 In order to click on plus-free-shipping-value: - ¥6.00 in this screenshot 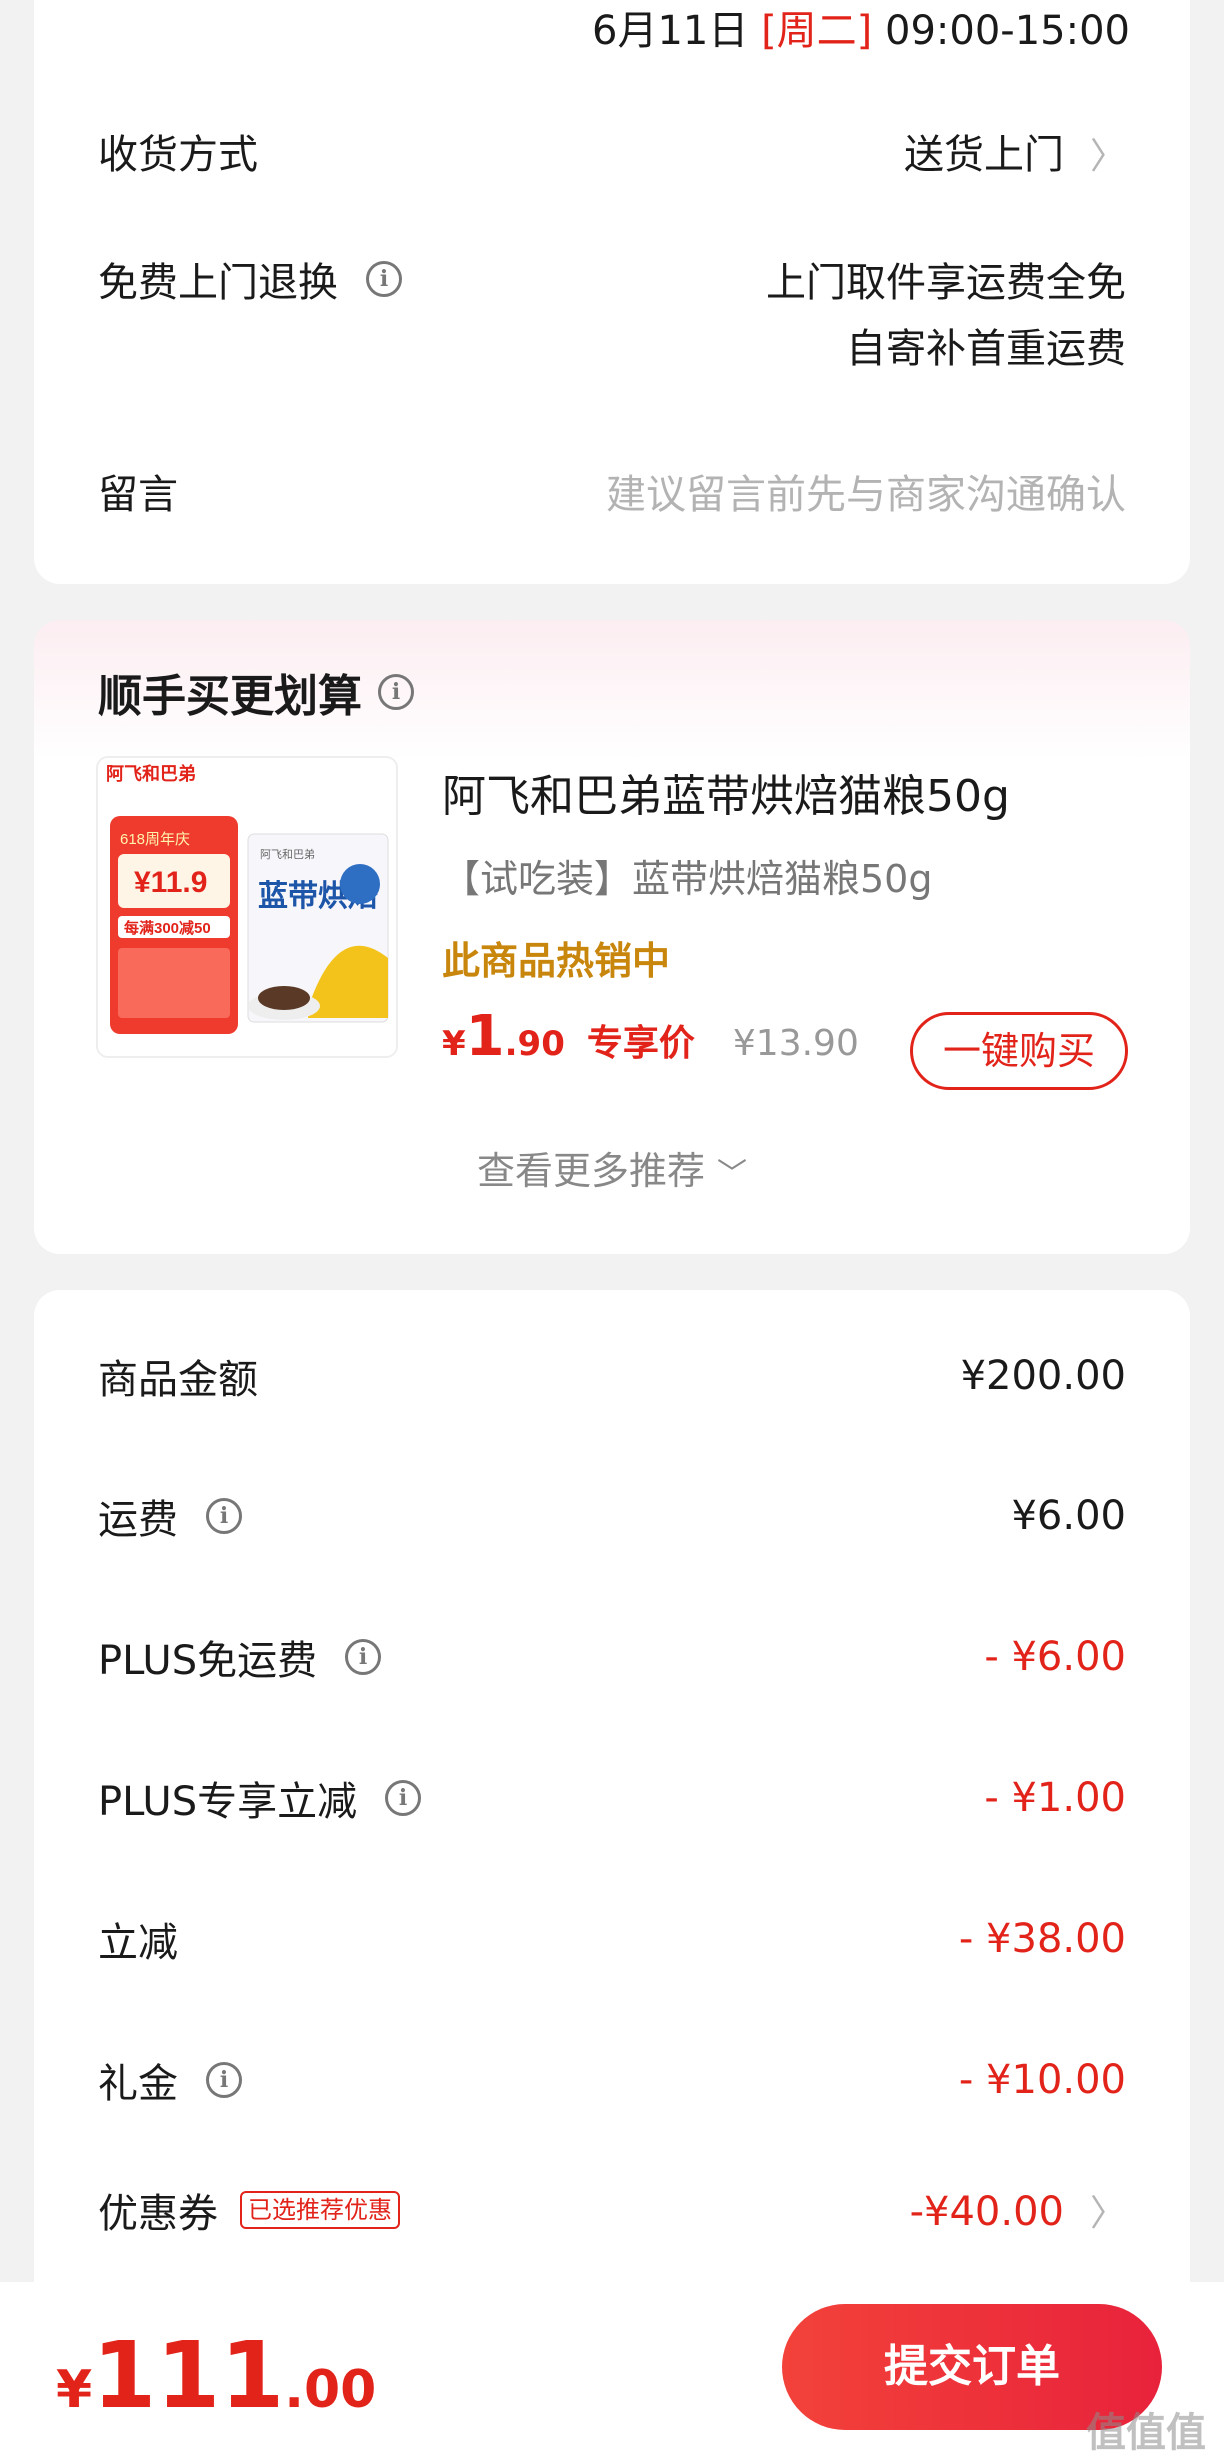, I will do `click(1055, 1657)`.